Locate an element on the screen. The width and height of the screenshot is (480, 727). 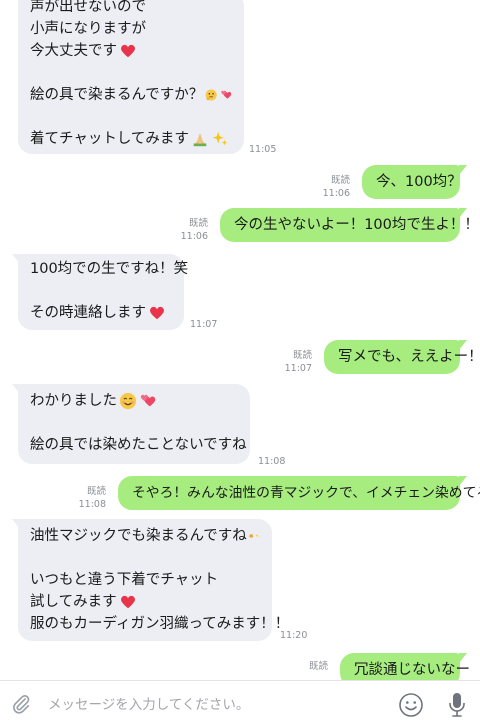
message-text: 油性マジックでも染まるんですね is located at coordinates (138, 536).